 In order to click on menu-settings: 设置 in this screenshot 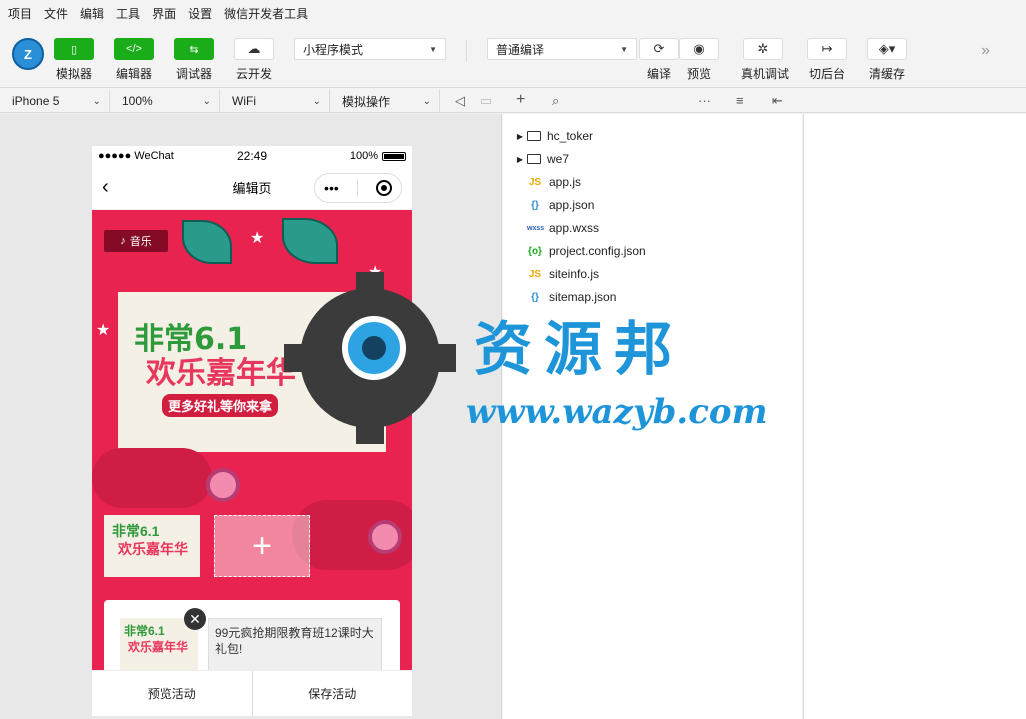, I will do `click(200, 13)`.